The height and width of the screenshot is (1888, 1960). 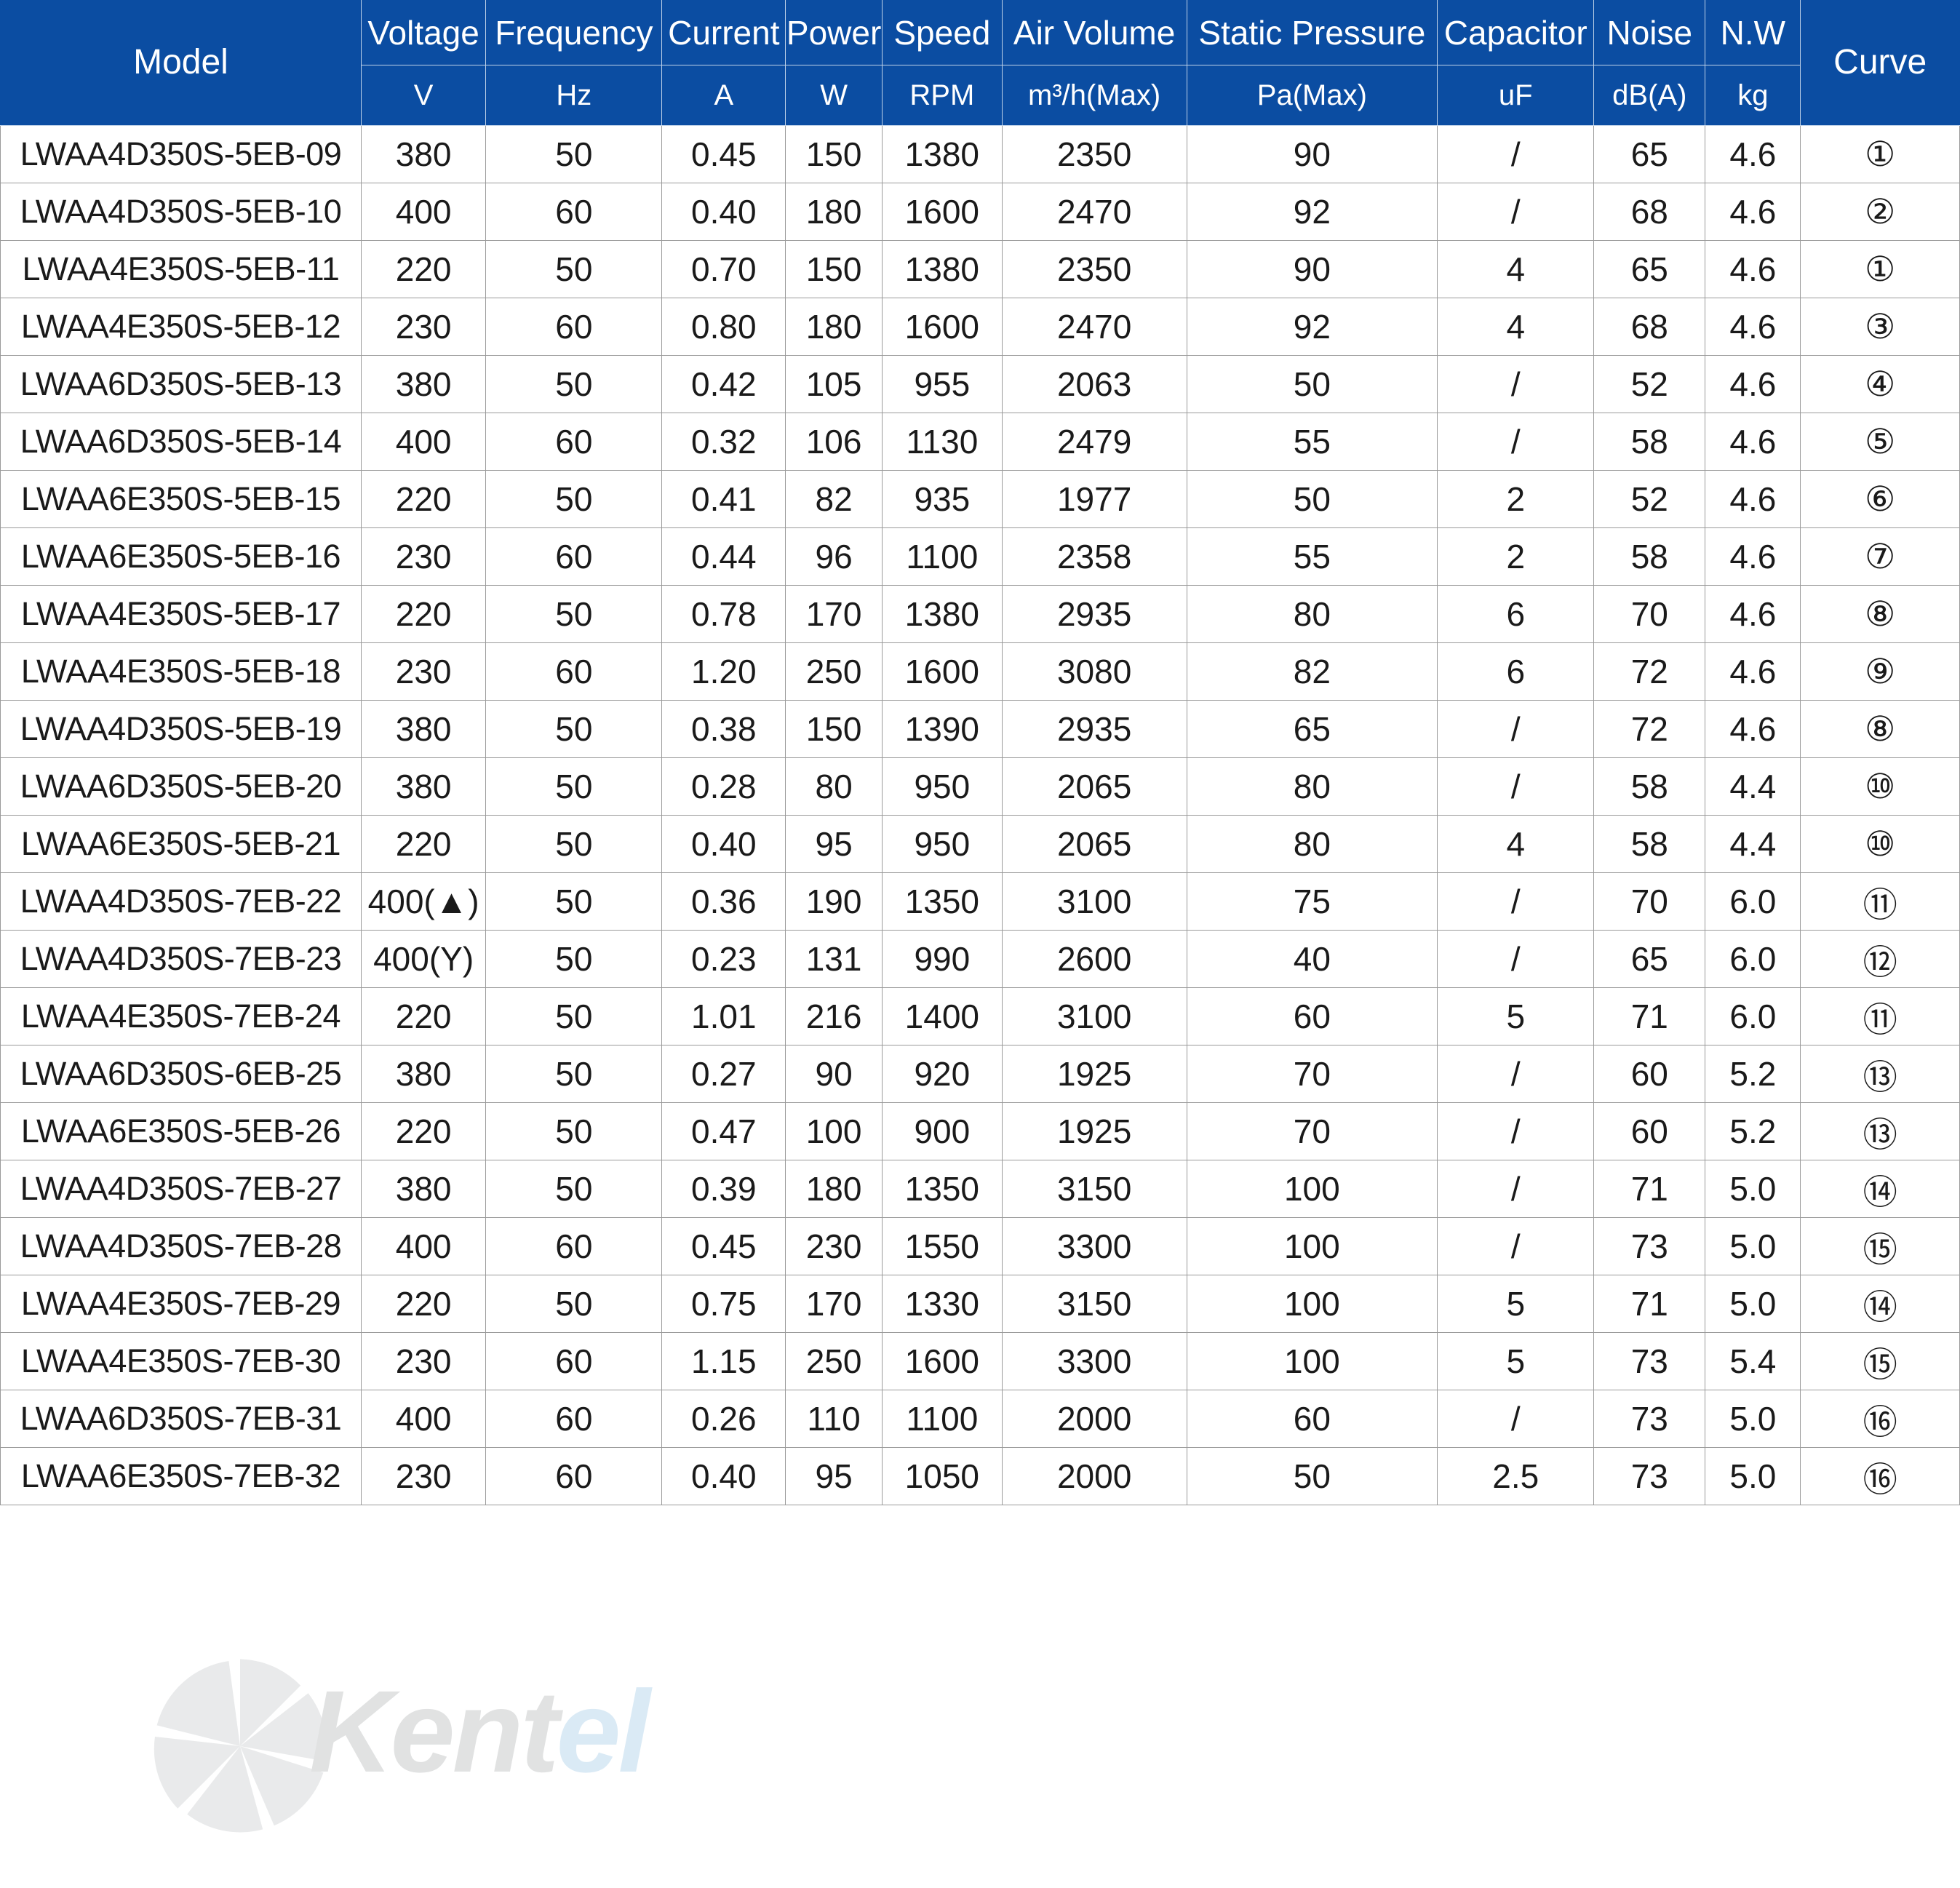 I want to click on kentel-watermark: Kentel, so click(x=509, y=1742).